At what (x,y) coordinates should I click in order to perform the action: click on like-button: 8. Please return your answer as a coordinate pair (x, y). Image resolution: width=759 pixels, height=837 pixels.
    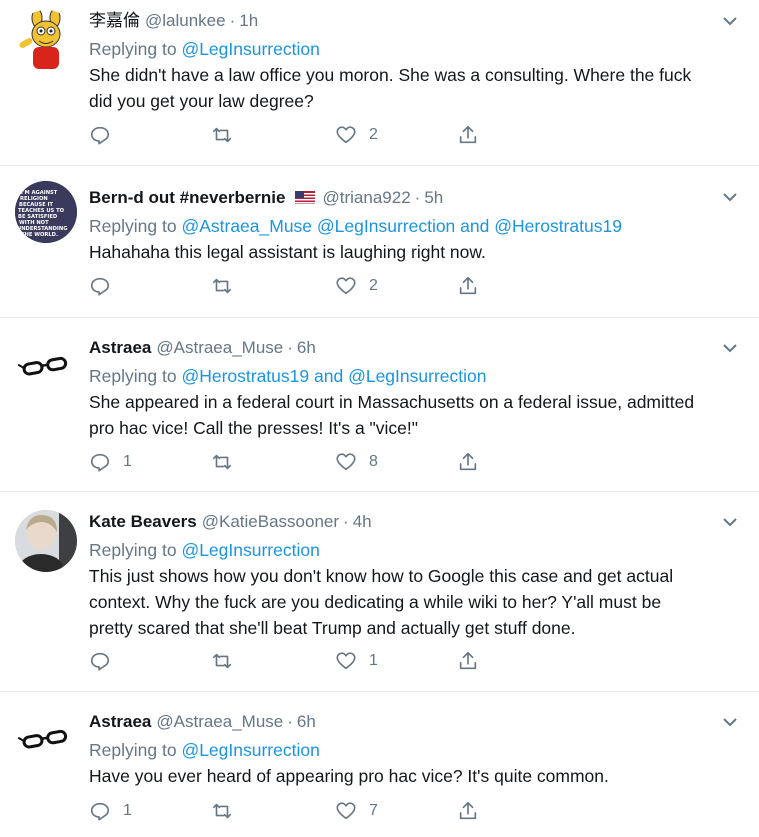
    Looking at the image, I should click on (356, 462).